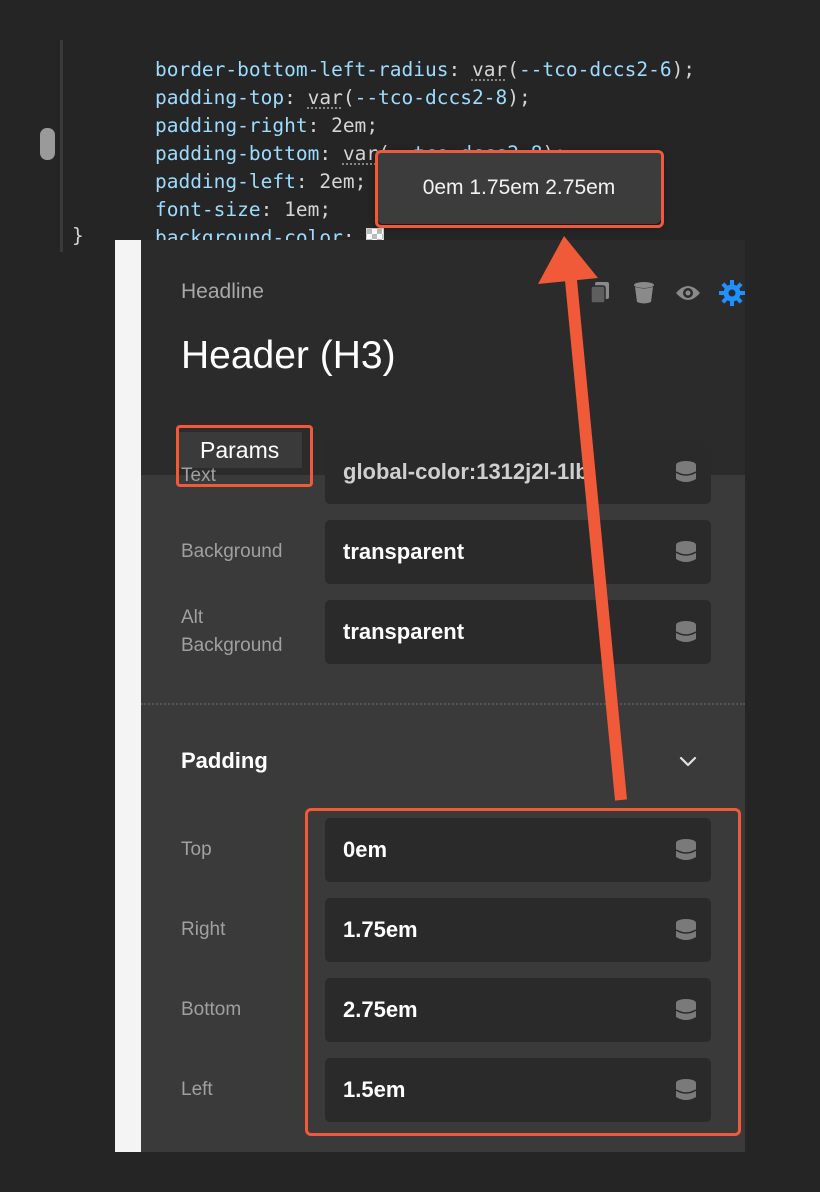  I want to click on code-line: padding-bottom: var(--tco-dccs2-8);, so click(337, 138).